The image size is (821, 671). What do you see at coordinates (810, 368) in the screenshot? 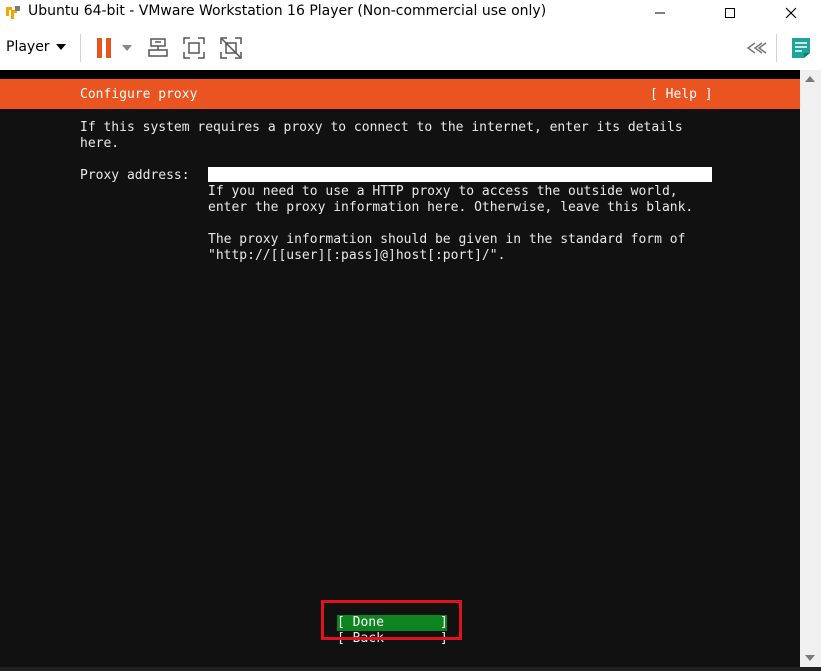
I see `vertical-scrollbar` at bounding box center [810, 368].